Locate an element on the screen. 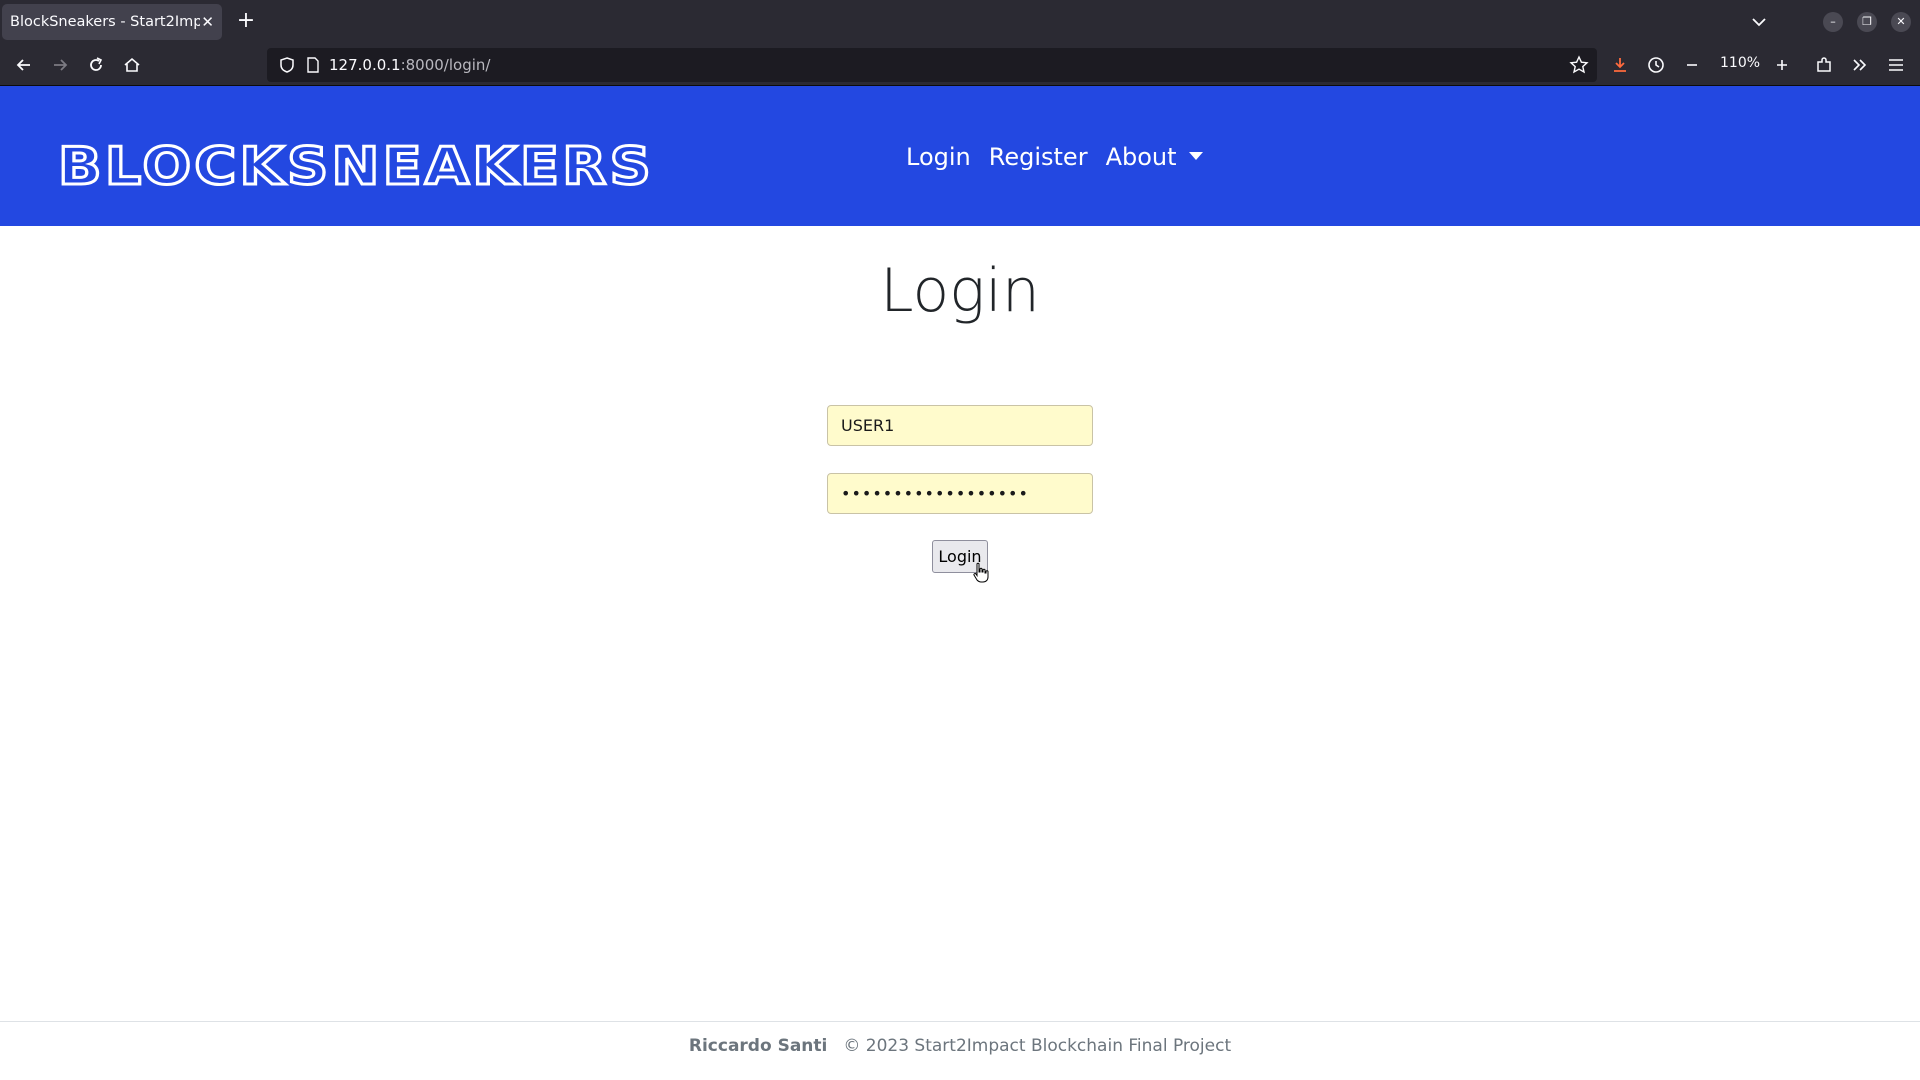 Image resolution: width=1920 pixels, height=1080 pixels. bookmark-star-icon is located at coordinates (1579, 65).